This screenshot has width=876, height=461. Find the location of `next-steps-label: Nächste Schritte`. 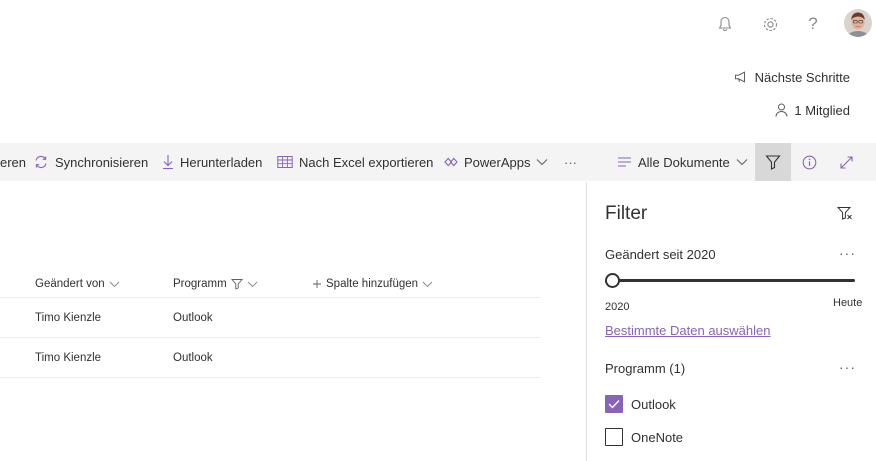

next-steps-label: Nächste Schritte is located at coordinates (802, 77).